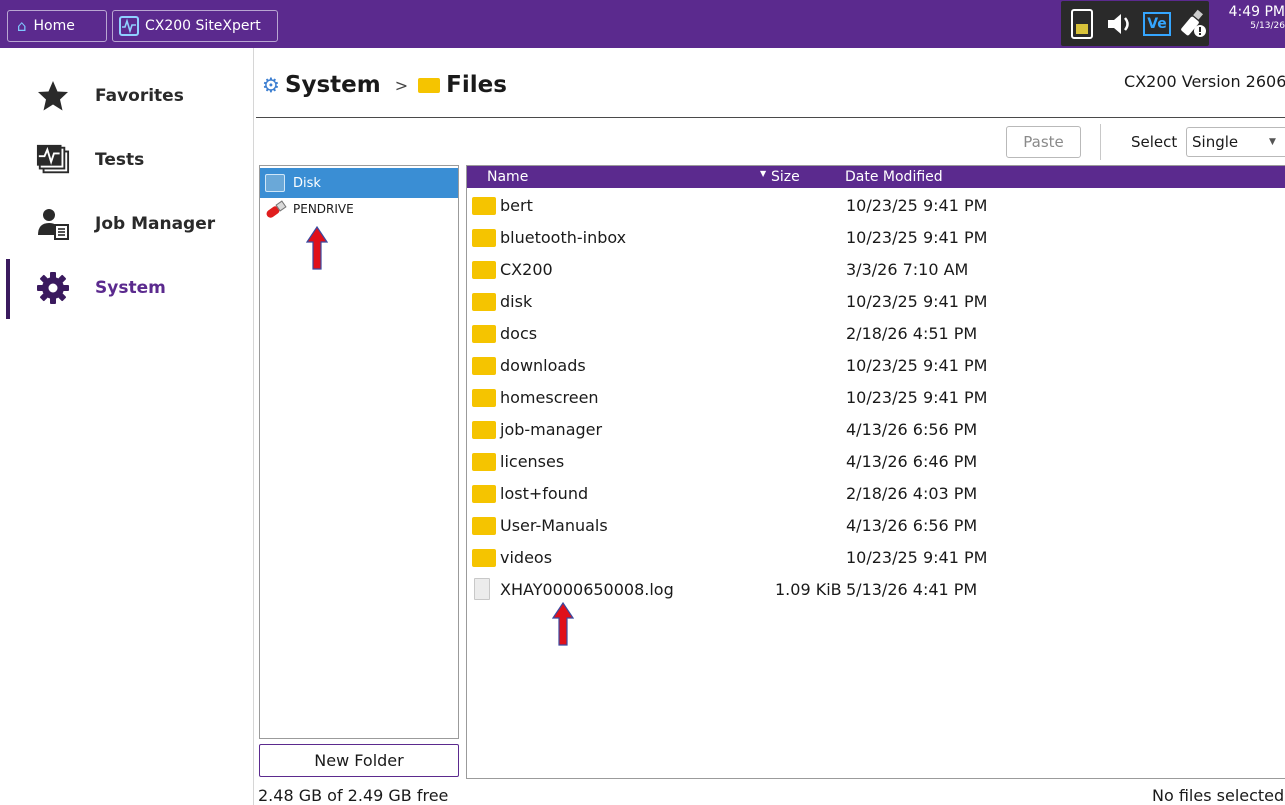 This screenshot has height=805, width=1285. Describe the element at coordinates (1043, 142) in the screenshot. I see `paste-button: Paste` at that location.